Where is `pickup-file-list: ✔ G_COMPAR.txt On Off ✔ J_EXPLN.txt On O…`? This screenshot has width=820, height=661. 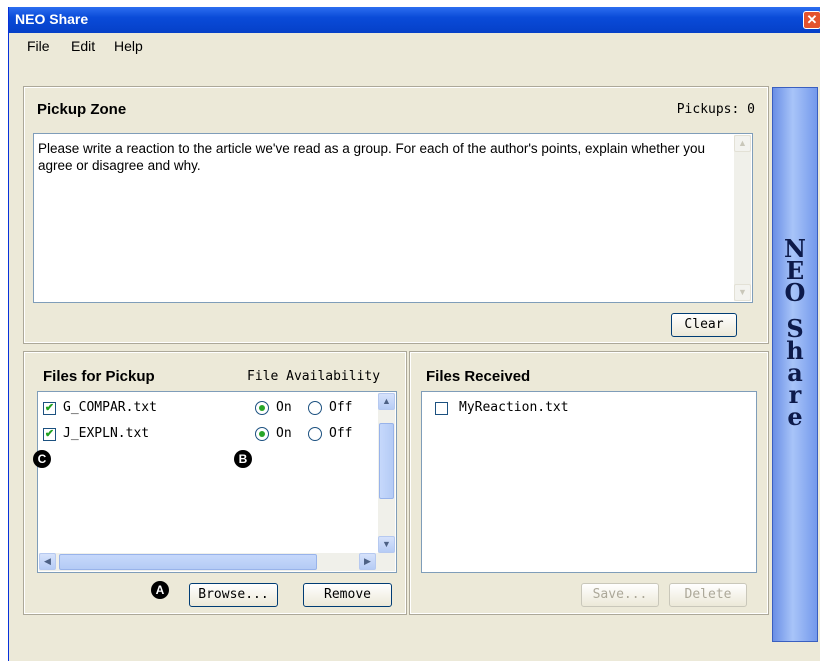
pickup-file-list: ✔ G_COMPAR.txt On Off ✔ J_EXPLN.txt On O… is located at coordinates (217, 482).